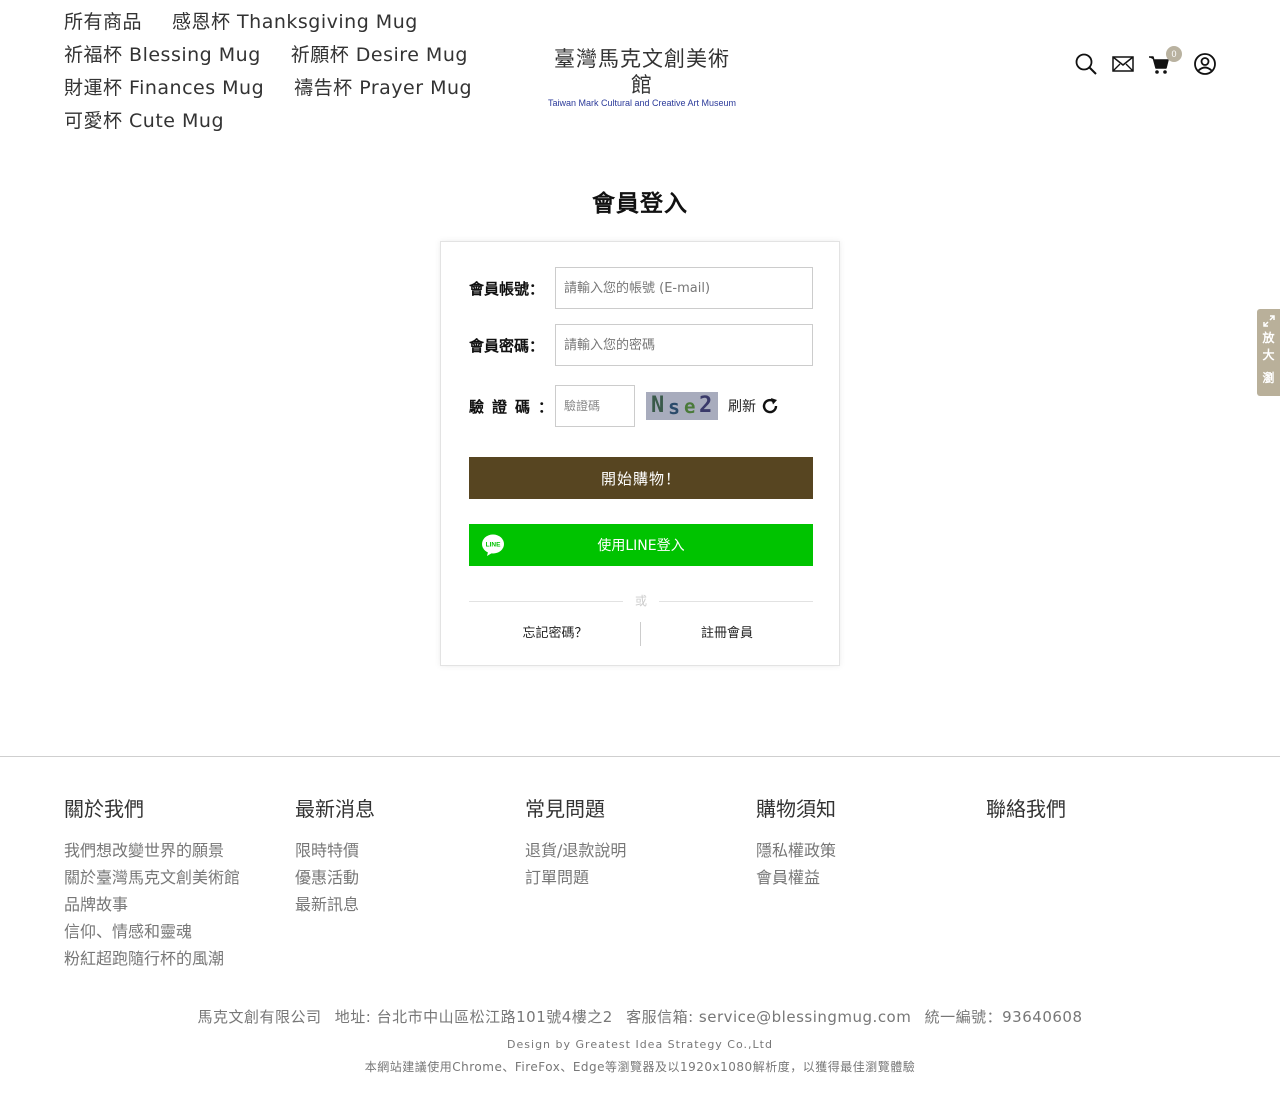 Image resolution: width=1280 pixels, height=1094 pixels. I want to click on captcha-char: N, so click(658, 405).